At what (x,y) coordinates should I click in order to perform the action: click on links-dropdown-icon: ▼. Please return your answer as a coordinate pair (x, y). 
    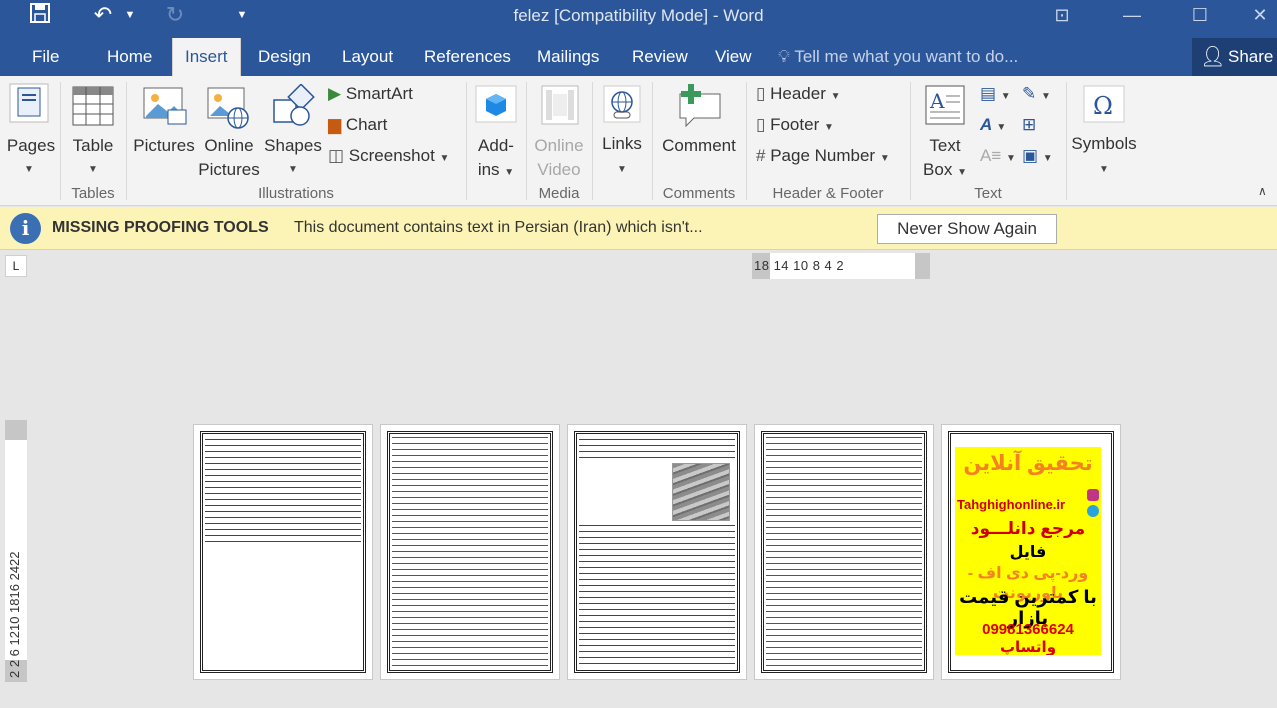
    Looking at the image, I should click on (622, 169).